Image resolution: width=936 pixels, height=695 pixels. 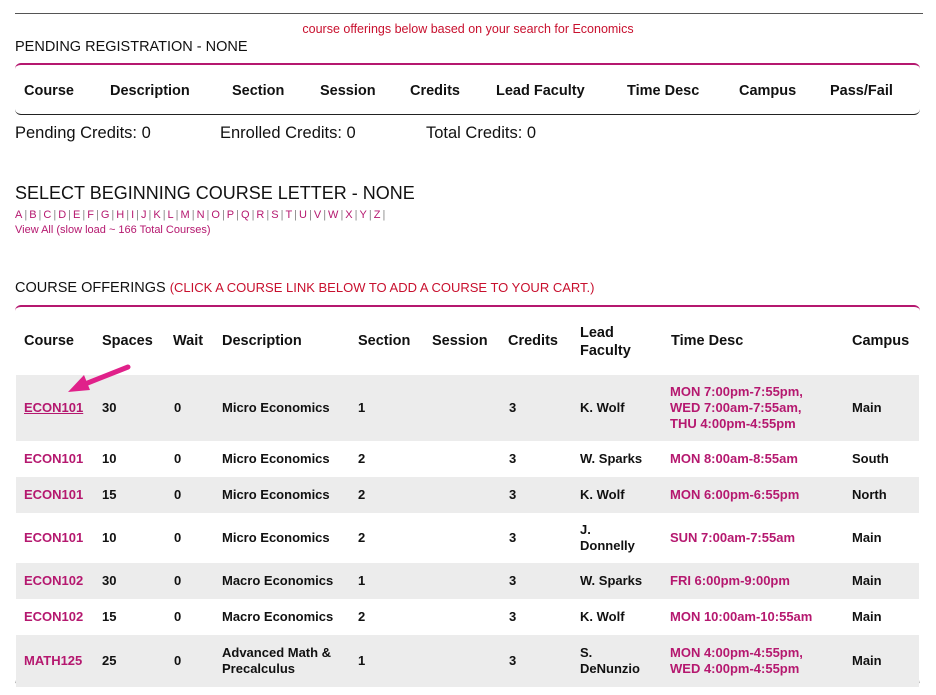 What do you see at coordinates (869, 494) in the screenshot?
I see `cell-campus: North` at bounding box center [869, 494].